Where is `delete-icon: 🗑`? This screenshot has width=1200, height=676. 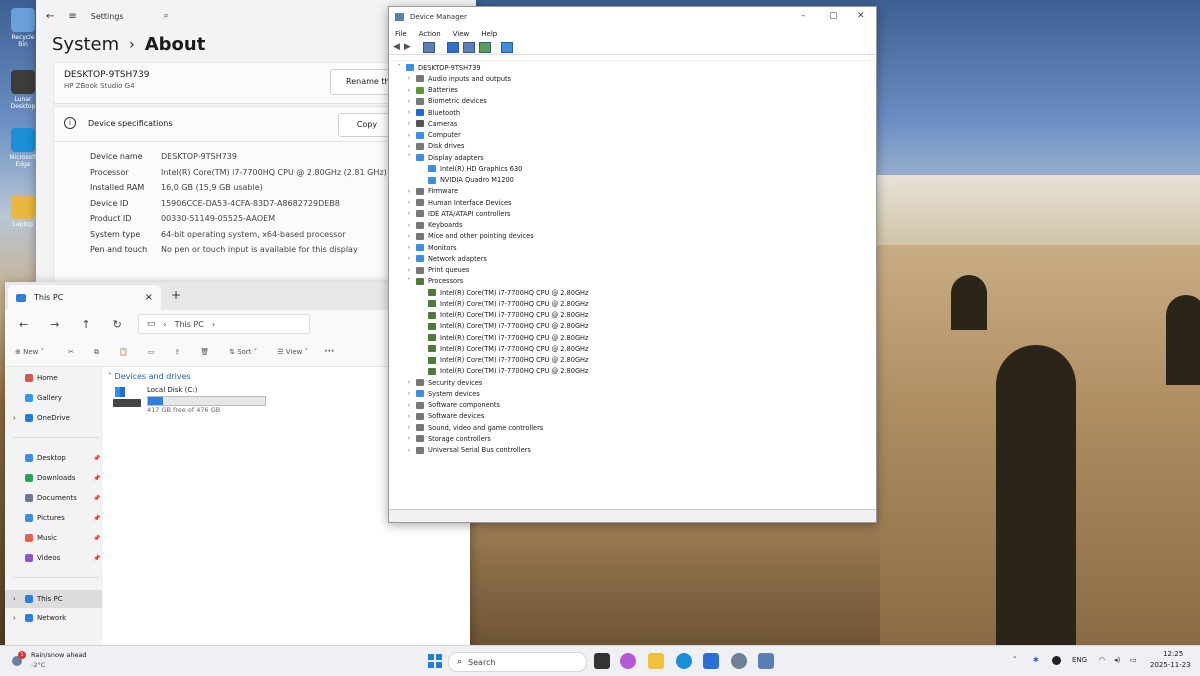 delete-icon: 🗑 is located at coordinates (204, 352).